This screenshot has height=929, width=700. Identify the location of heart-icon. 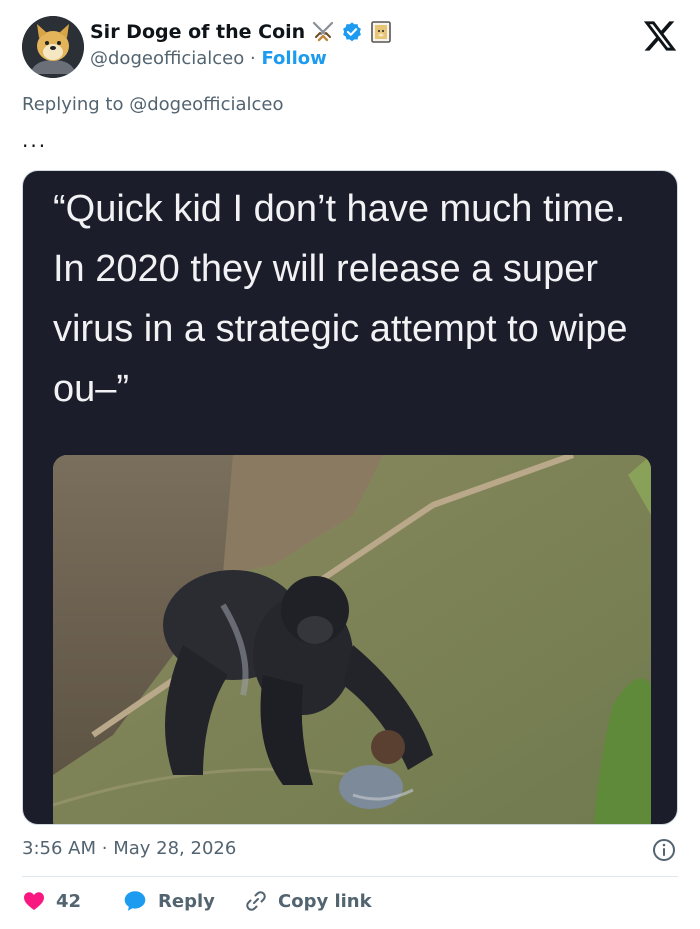
(34, 901).